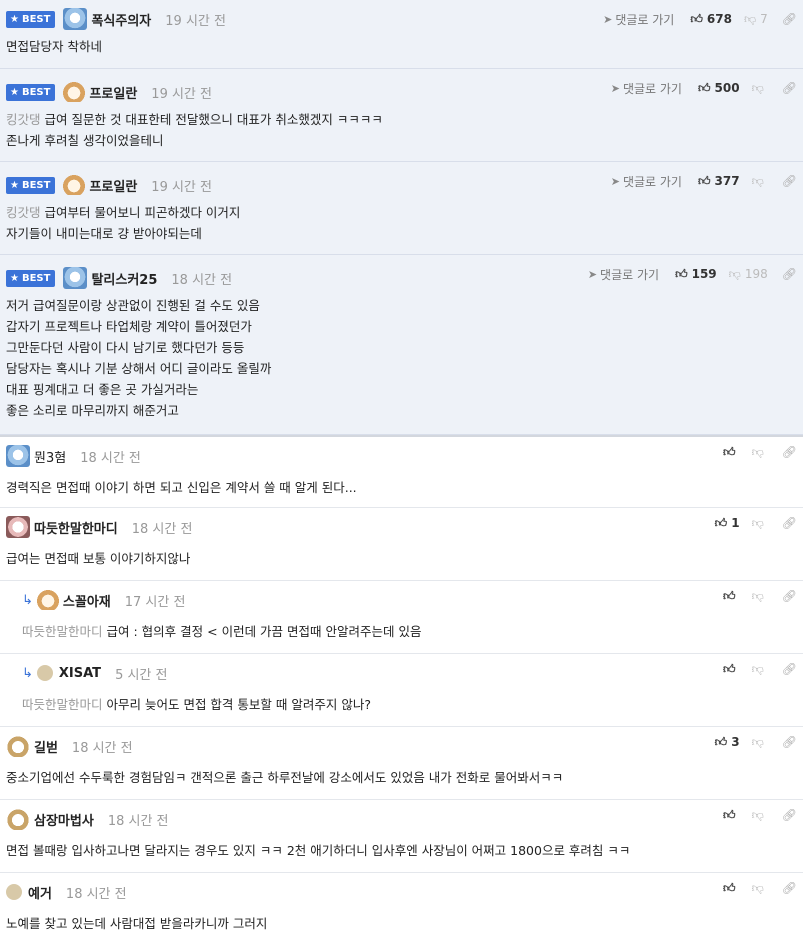 The height and width of the screenshot is (936, 803). I want to click on nickname: 예거, so click(40, 892).